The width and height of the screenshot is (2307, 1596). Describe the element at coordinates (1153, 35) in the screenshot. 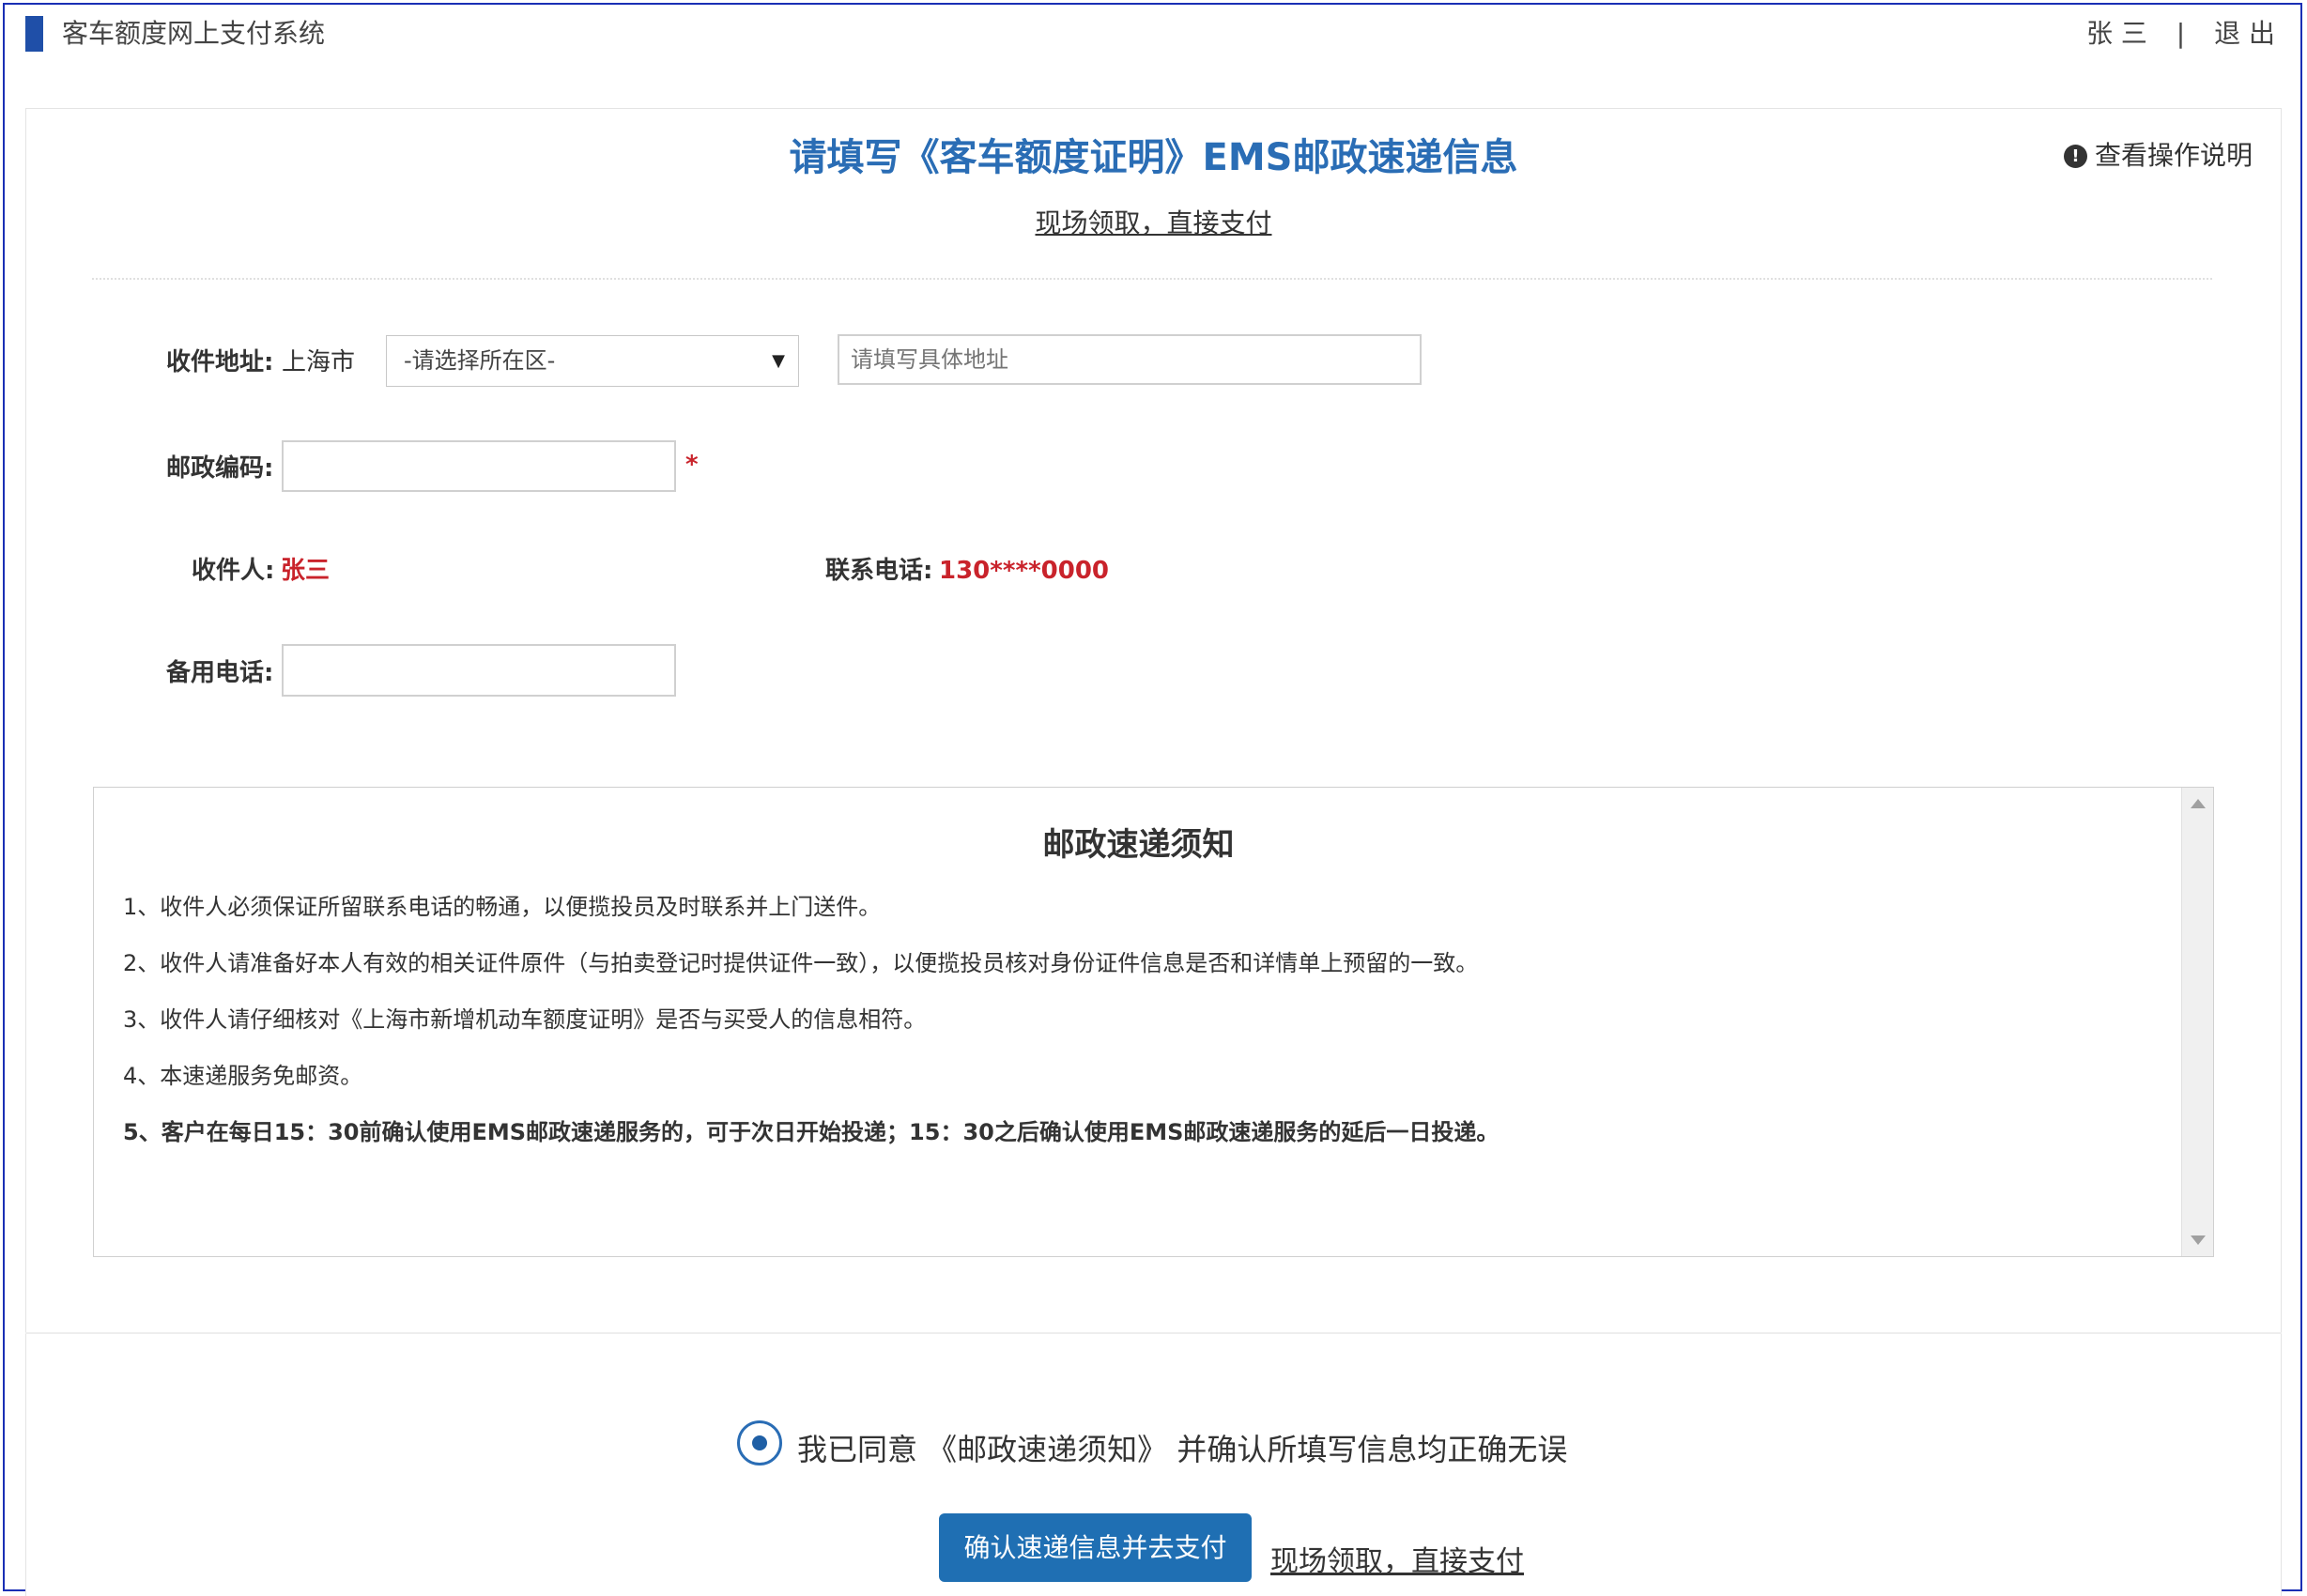

I see `top-bar: 客车额度网上支付系统 张 三 | 退 出` at that location.